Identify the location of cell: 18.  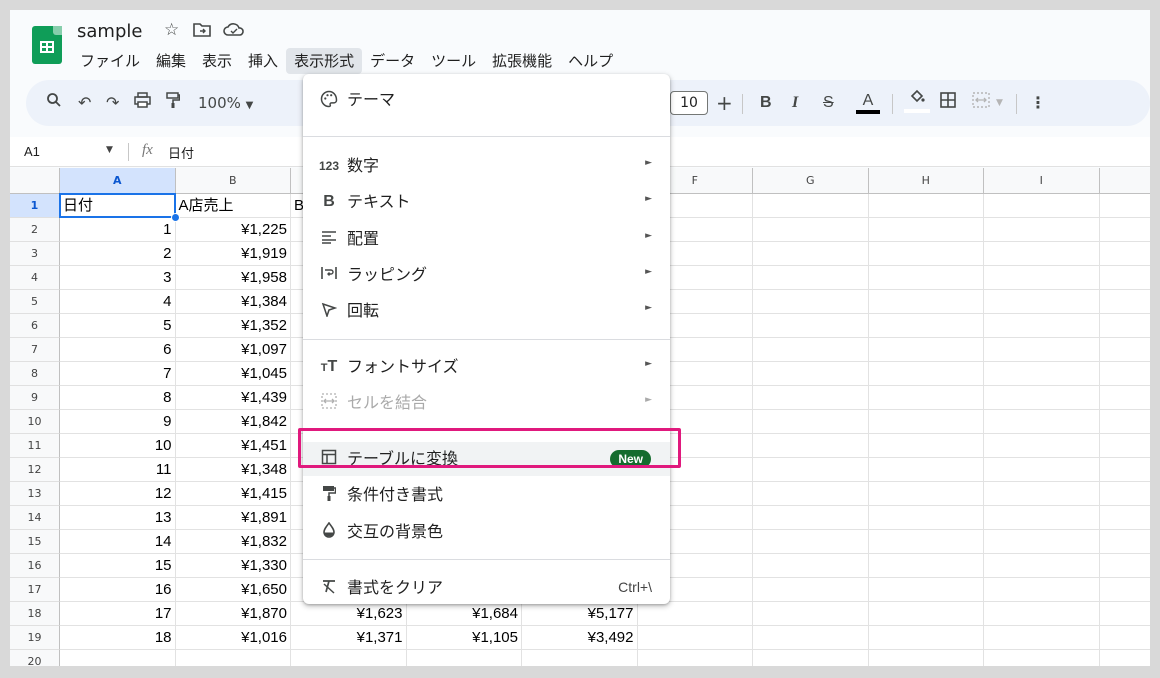
(118, 638).